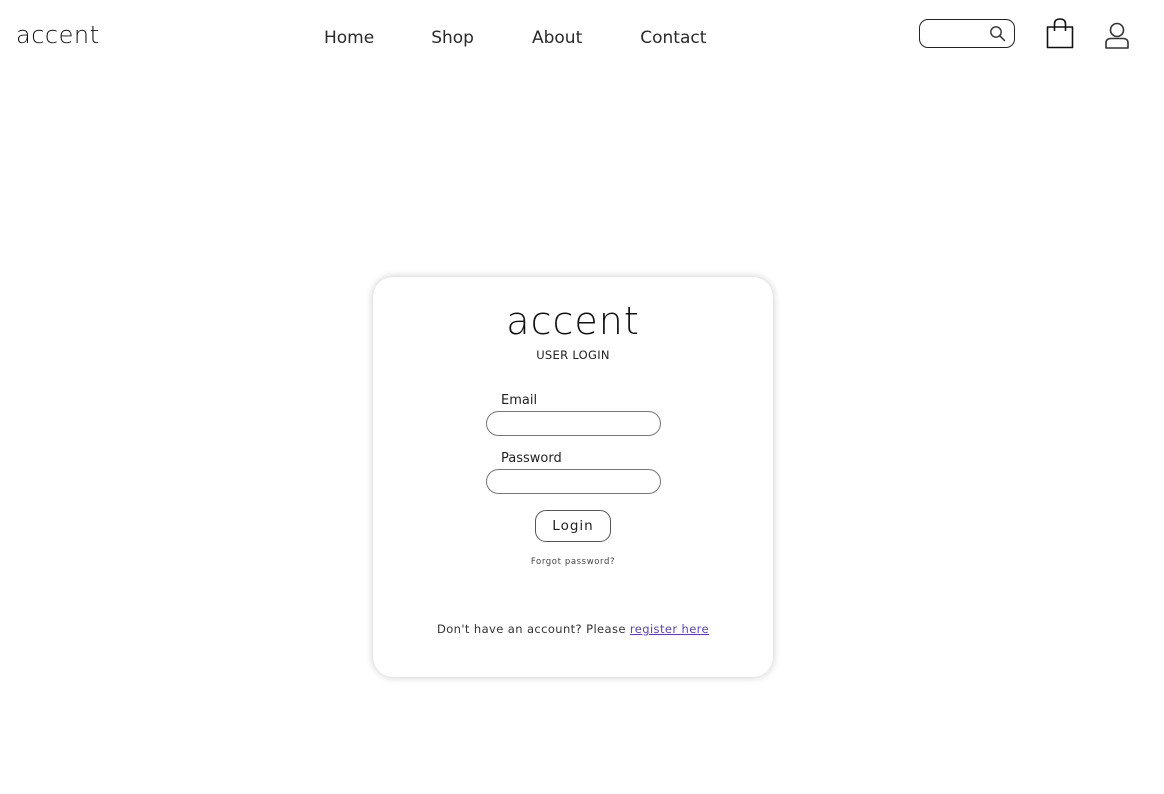 This screenshot has height=794, width=1164. What do you see at coordinates (573, 562) in the screenshot?
I see `forgot-password-link: Forgot password?` at bounding box center [573, 562].